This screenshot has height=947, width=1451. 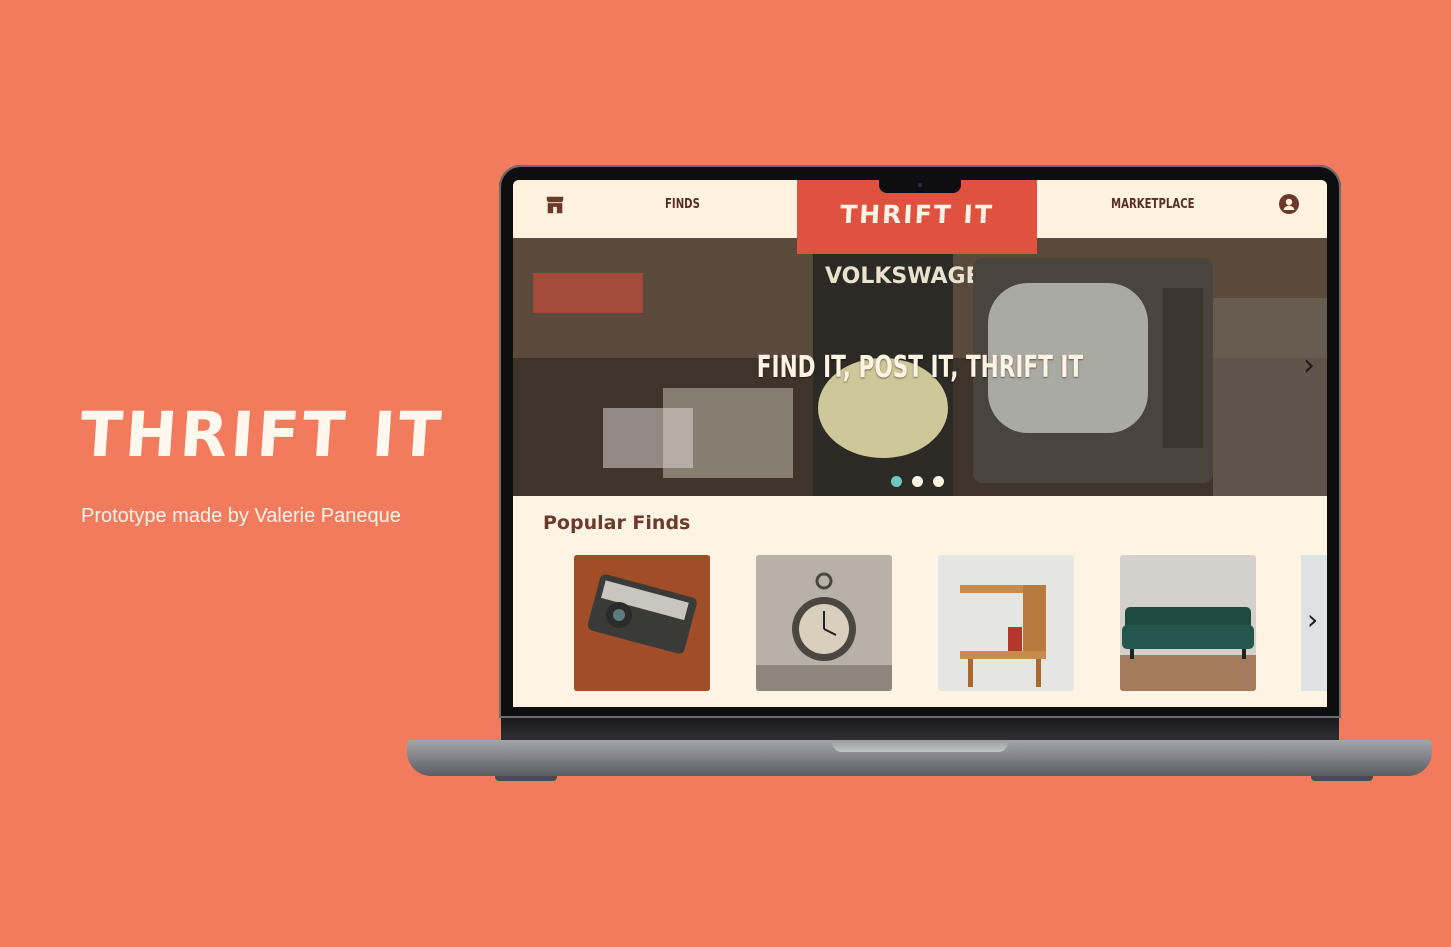 What do you see at coordinates (682, 204) in the screenshot?
I see `nav-finds-link: FINDS` at bounding box center [682, 204].